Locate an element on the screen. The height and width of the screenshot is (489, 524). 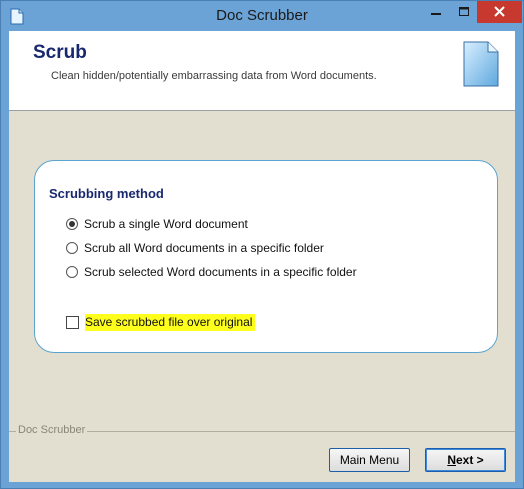
minimize-icon is located at coordinates (436, 14).